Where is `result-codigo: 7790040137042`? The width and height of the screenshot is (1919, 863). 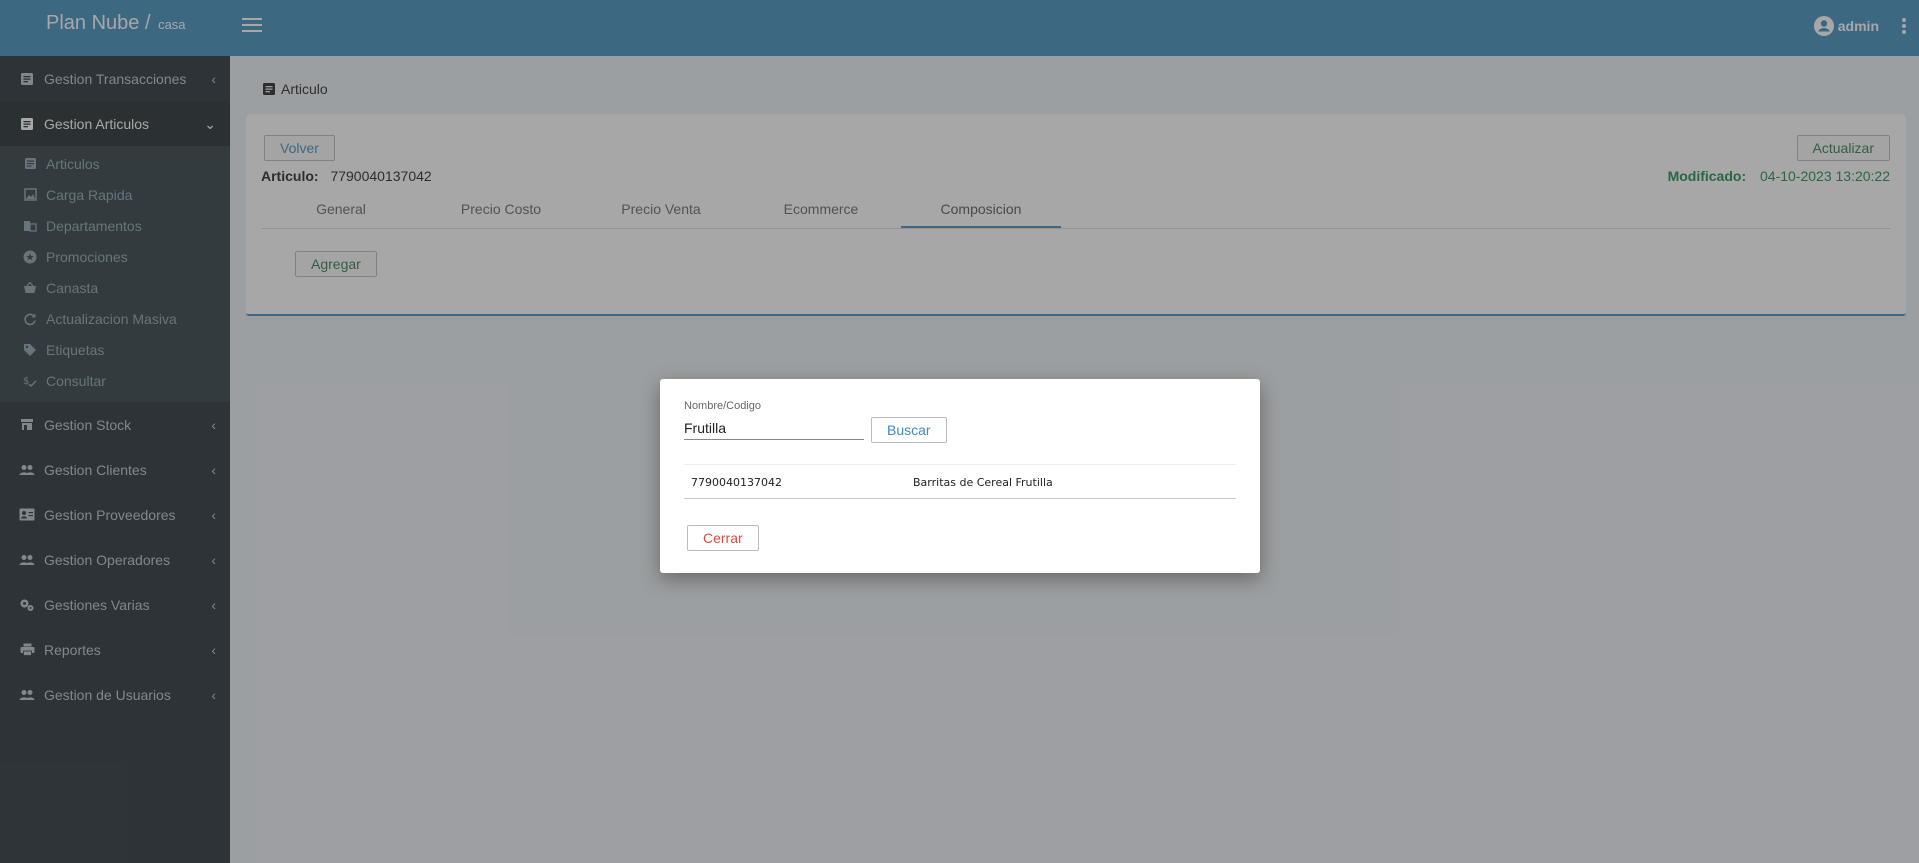 result-codigo: 7790040137042 is located at coordinates (736, 482).